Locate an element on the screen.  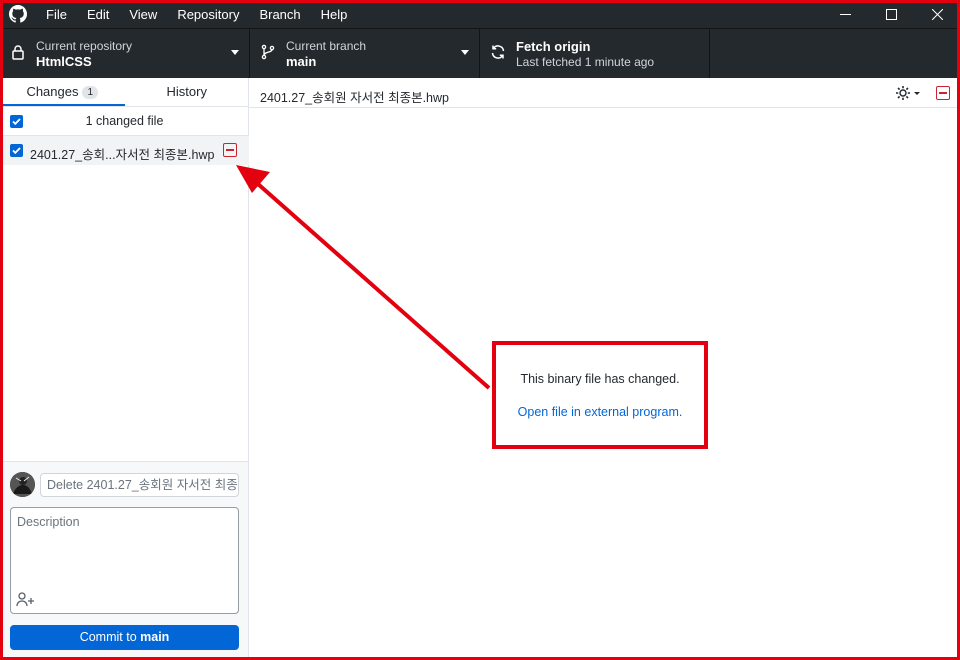
sidebar-tabs: Changes 1 History is located at coordinates (124, 92).